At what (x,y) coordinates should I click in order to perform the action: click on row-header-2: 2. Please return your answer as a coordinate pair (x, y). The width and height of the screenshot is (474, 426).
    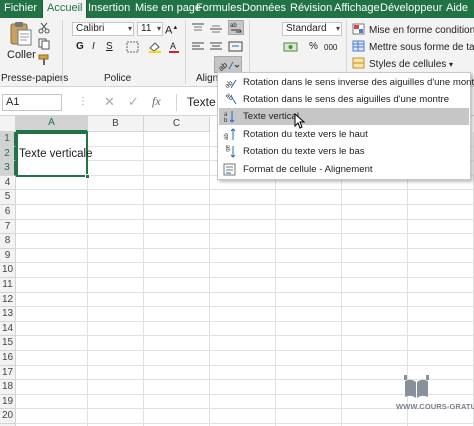
    Looking at the image, I should click on (8, 154).